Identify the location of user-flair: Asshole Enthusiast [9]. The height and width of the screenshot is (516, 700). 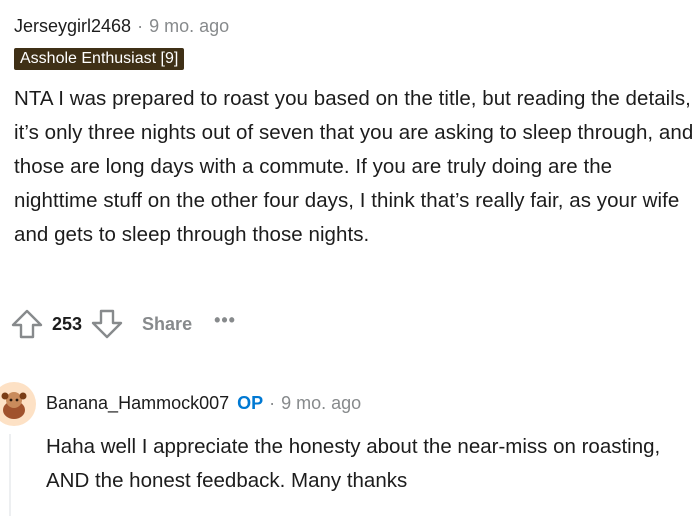
(99, 59).